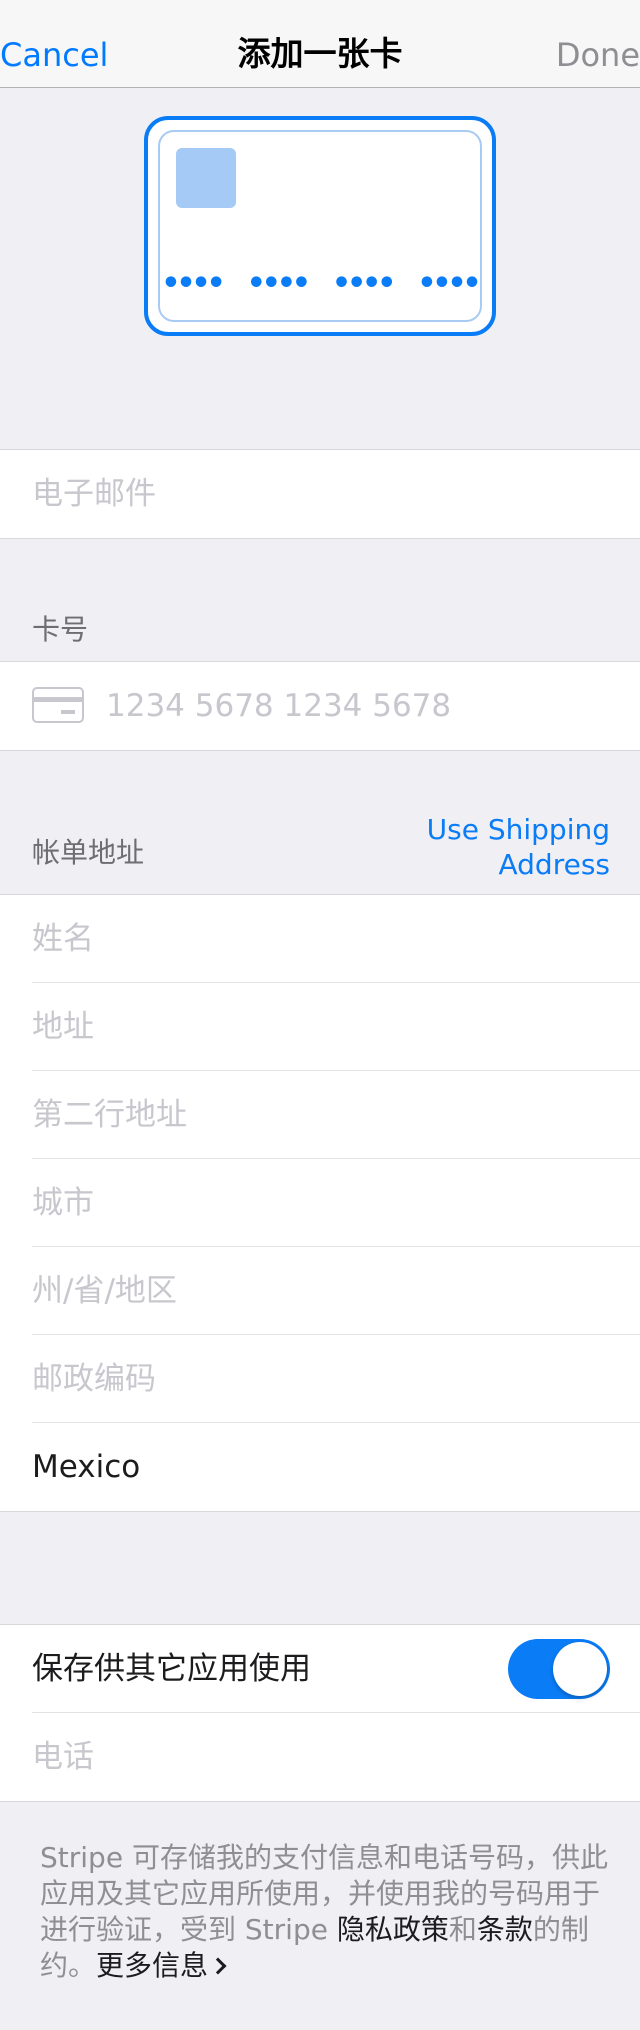 This screenshot has height=2030, width=640. What do you see at coordinates (320, 53) in the screenshot?
I see `page-title: 添加一张卡` at bounding box center [320, 53].